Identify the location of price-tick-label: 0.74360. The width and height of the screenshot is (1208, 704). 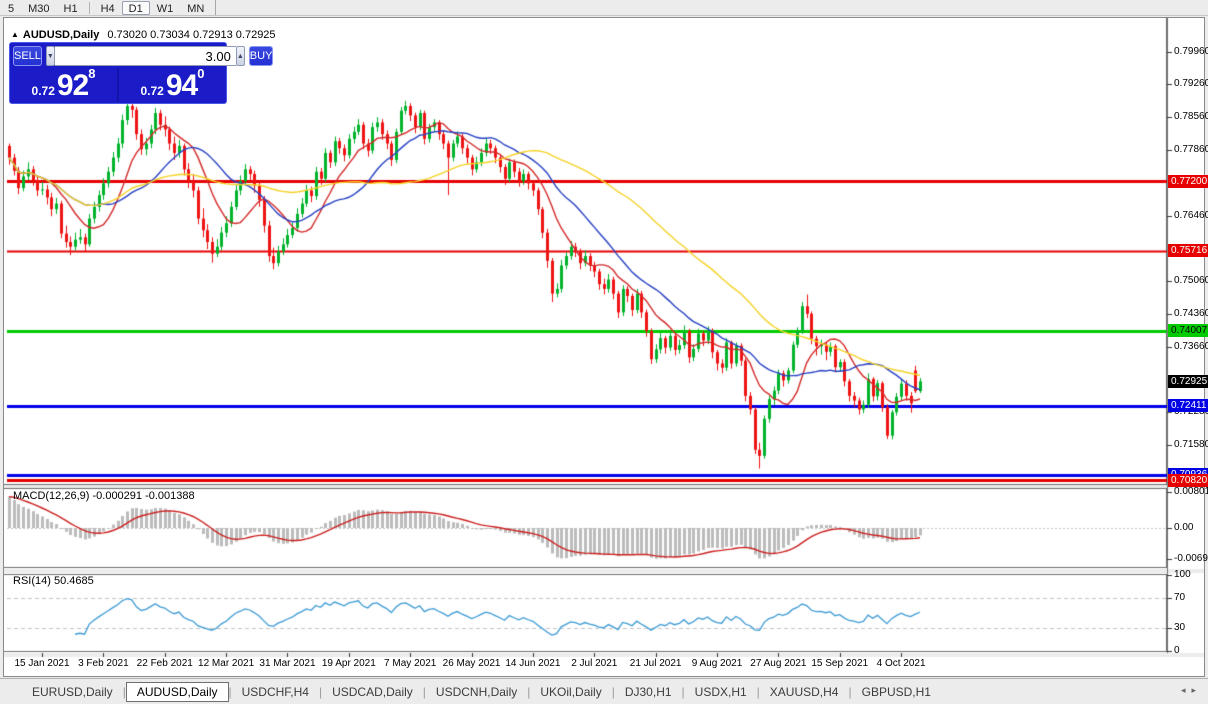
(1191, 314).